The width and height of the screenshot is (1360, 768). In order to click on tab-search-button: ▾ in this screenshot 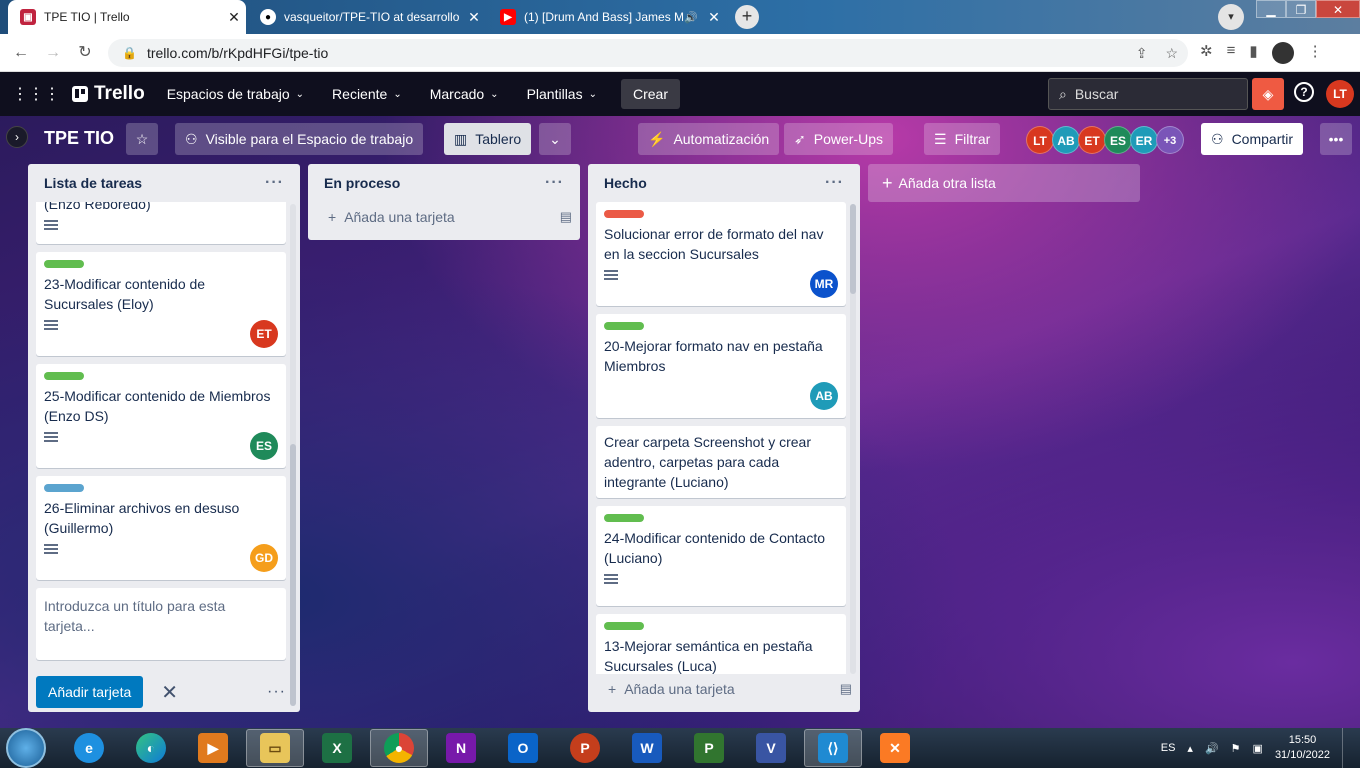, I will do `click(1231, 17)`.